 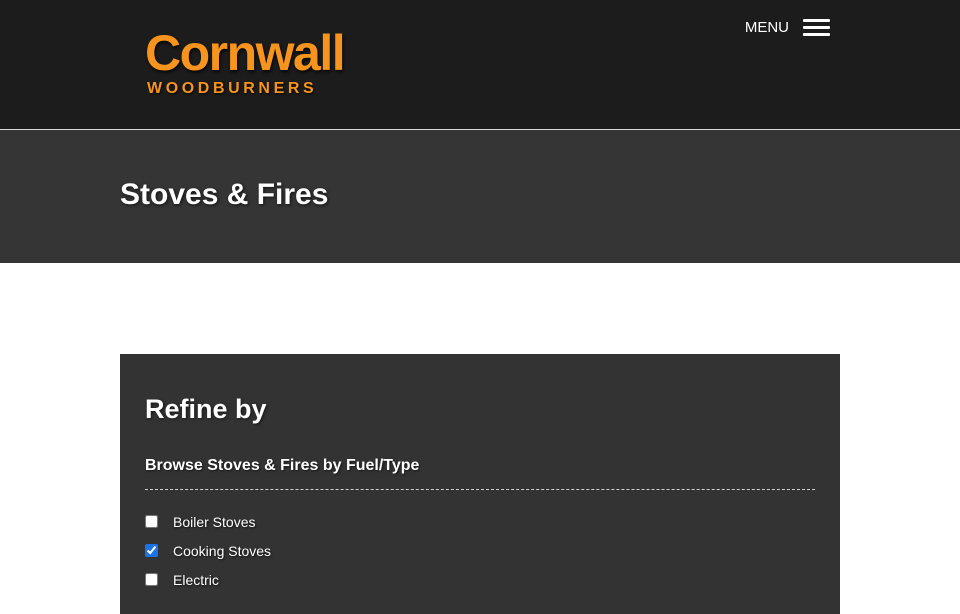 I want to click on filter-option-label: Cooking Stoves, so click(x=222, y=551).